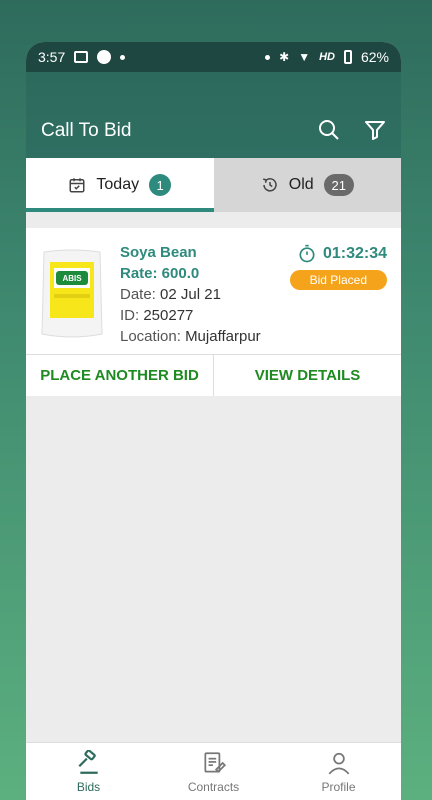  I want to click on stopwatch-icon, so click(307, 253).